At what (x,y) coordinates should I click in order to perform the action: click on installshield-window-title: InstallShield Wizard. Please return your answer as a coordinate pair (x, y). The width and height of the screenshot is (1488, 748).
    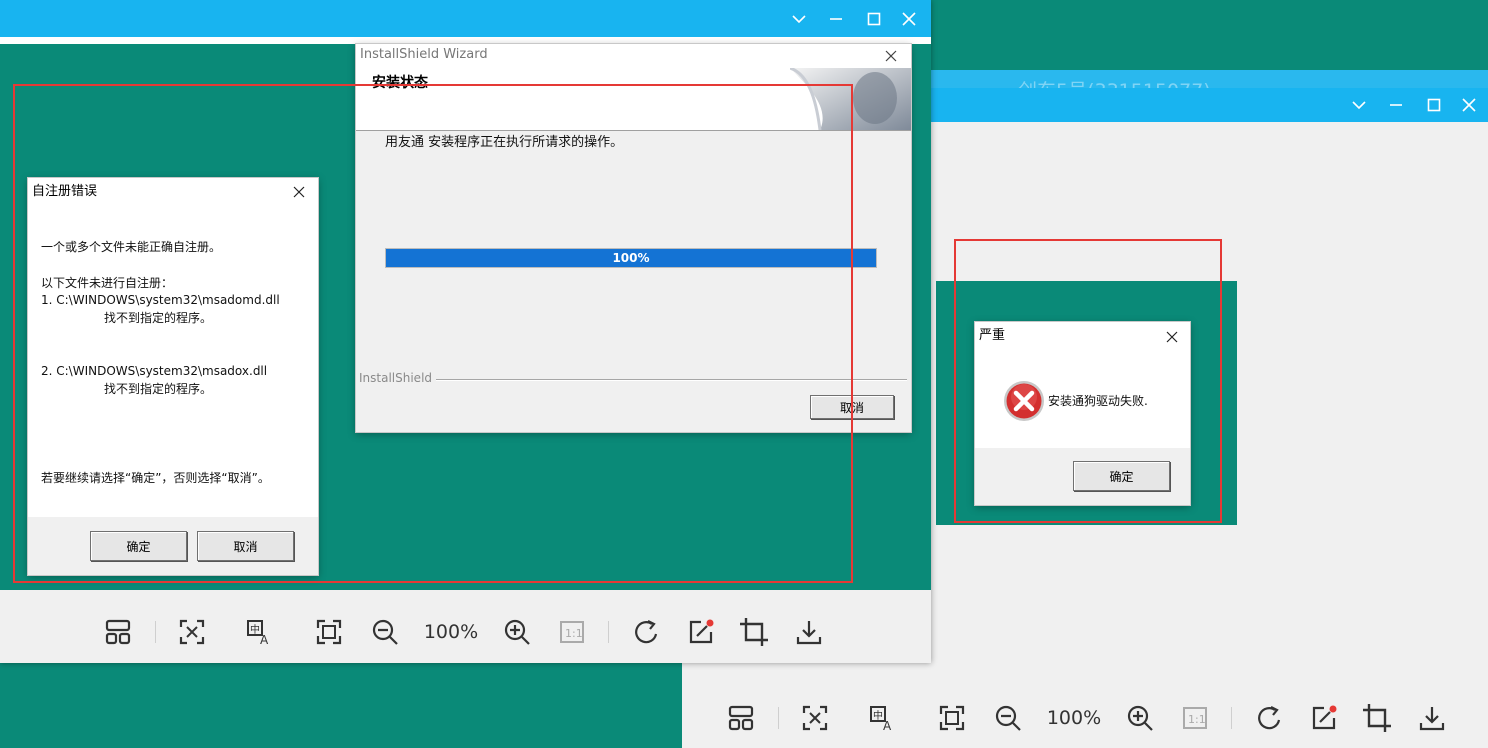
    Looking at the image, I should click on (424, 54).